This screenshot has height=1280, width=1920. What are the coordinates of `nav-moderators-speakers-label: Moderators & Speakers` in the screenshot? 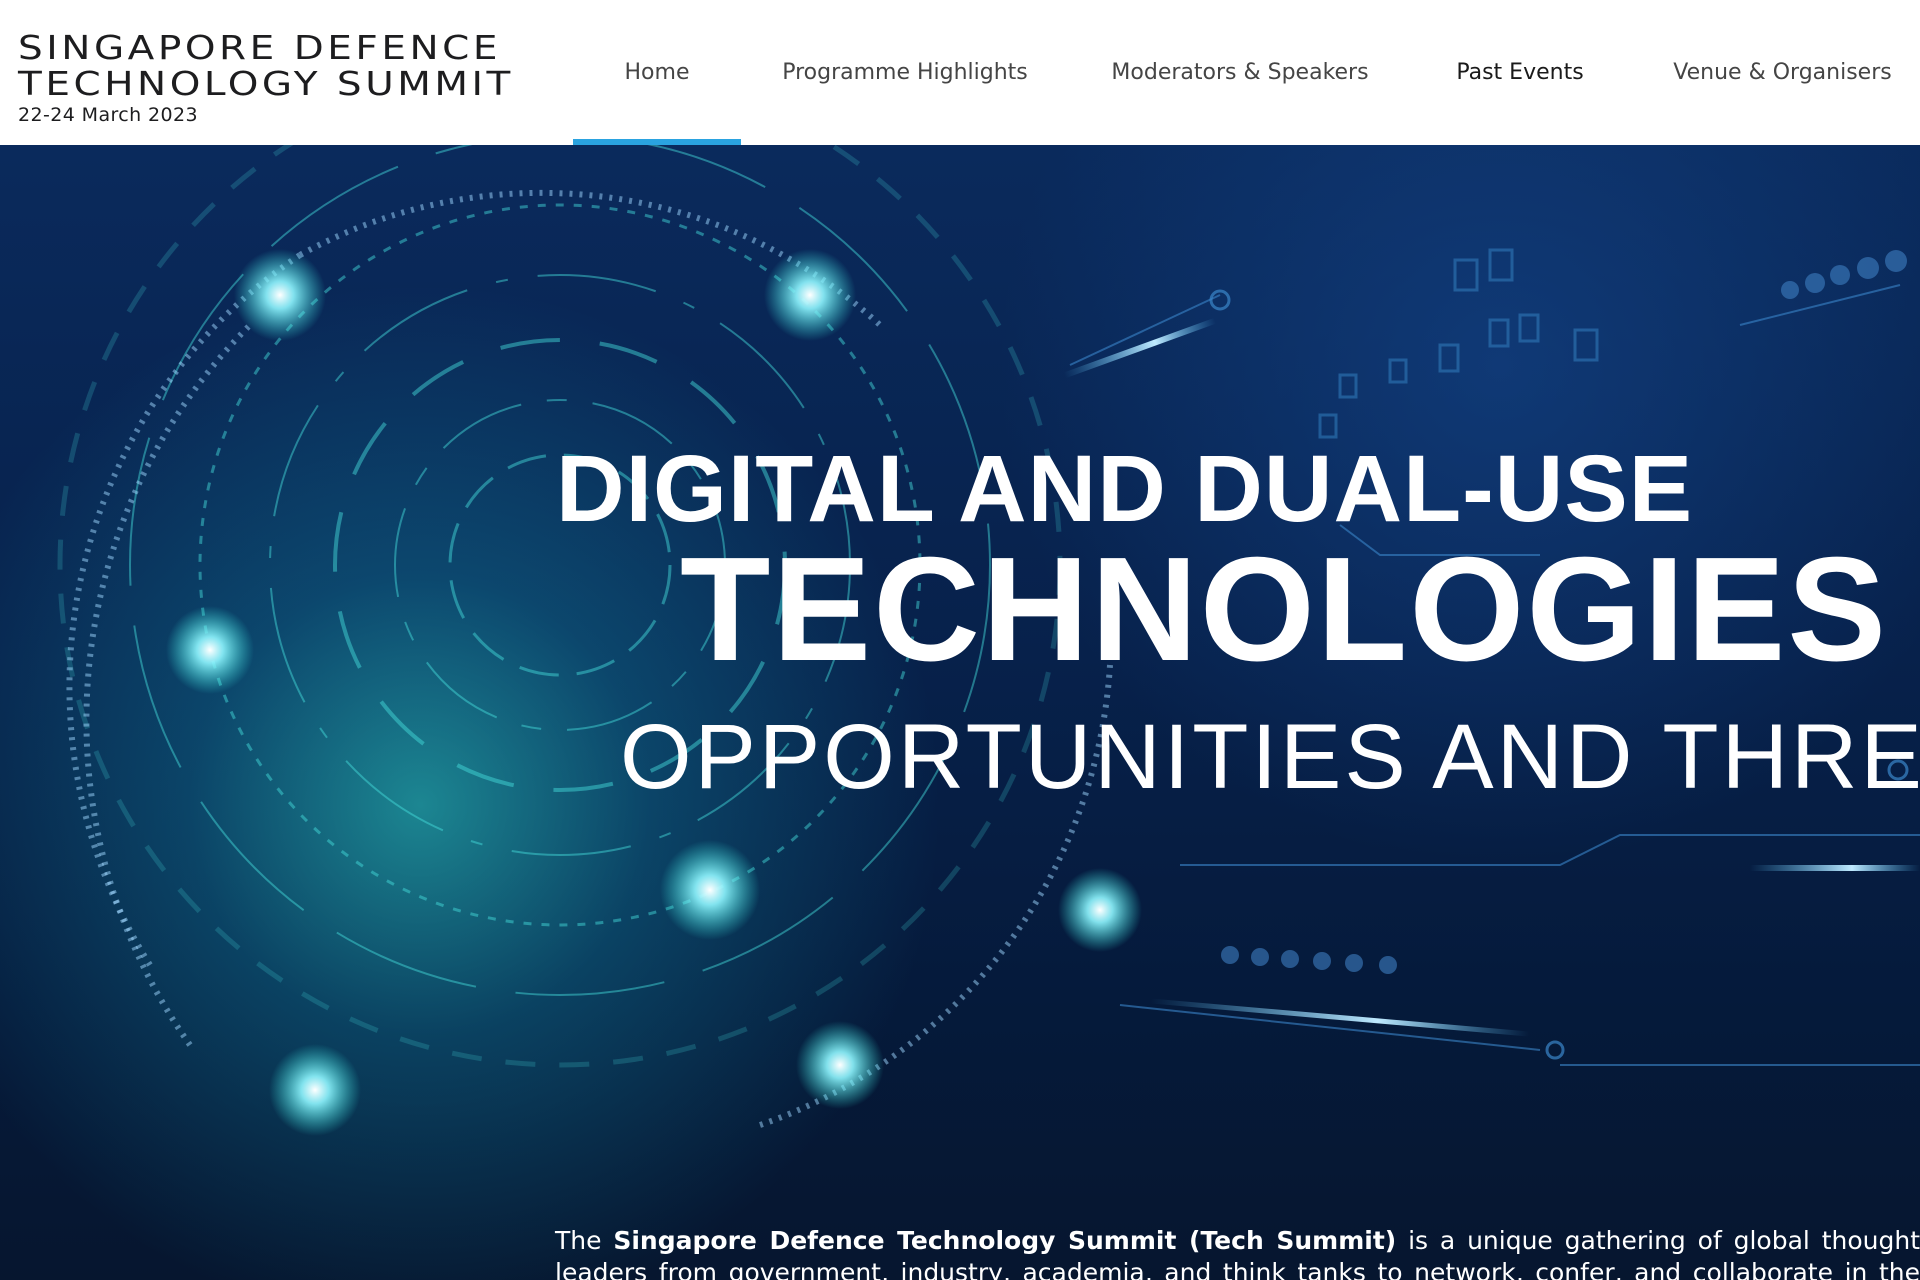 It's located at (1240, 72).